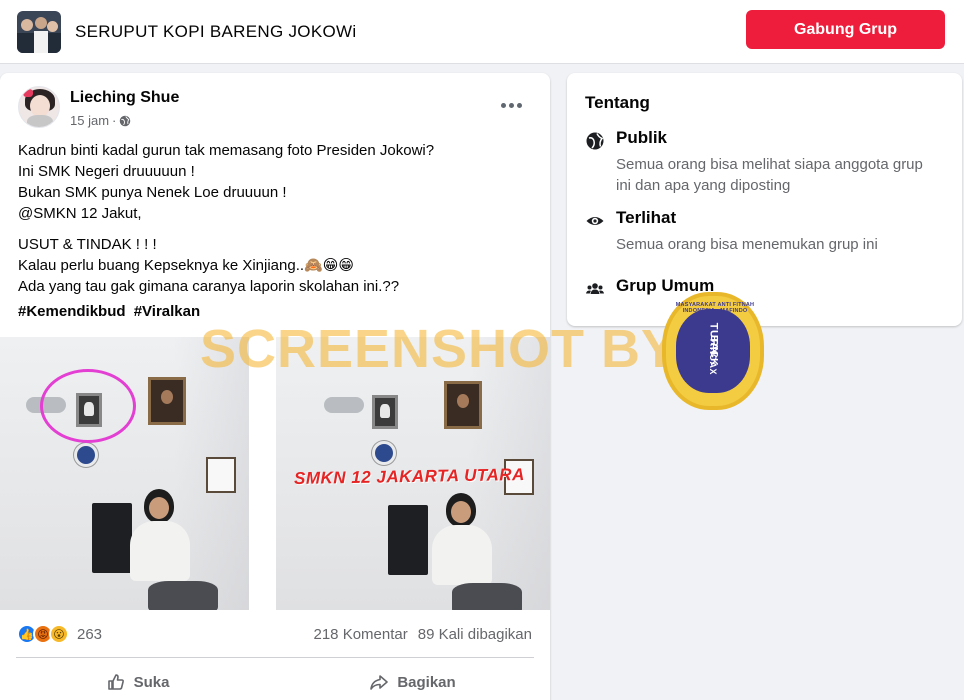 The width and height of the screenshot is (964, 700). What do you see at coordinates (80, 213) in the screenshot?
I see `post-line: @SMKN 12 Jakut,` at bounding box center [80, 213].